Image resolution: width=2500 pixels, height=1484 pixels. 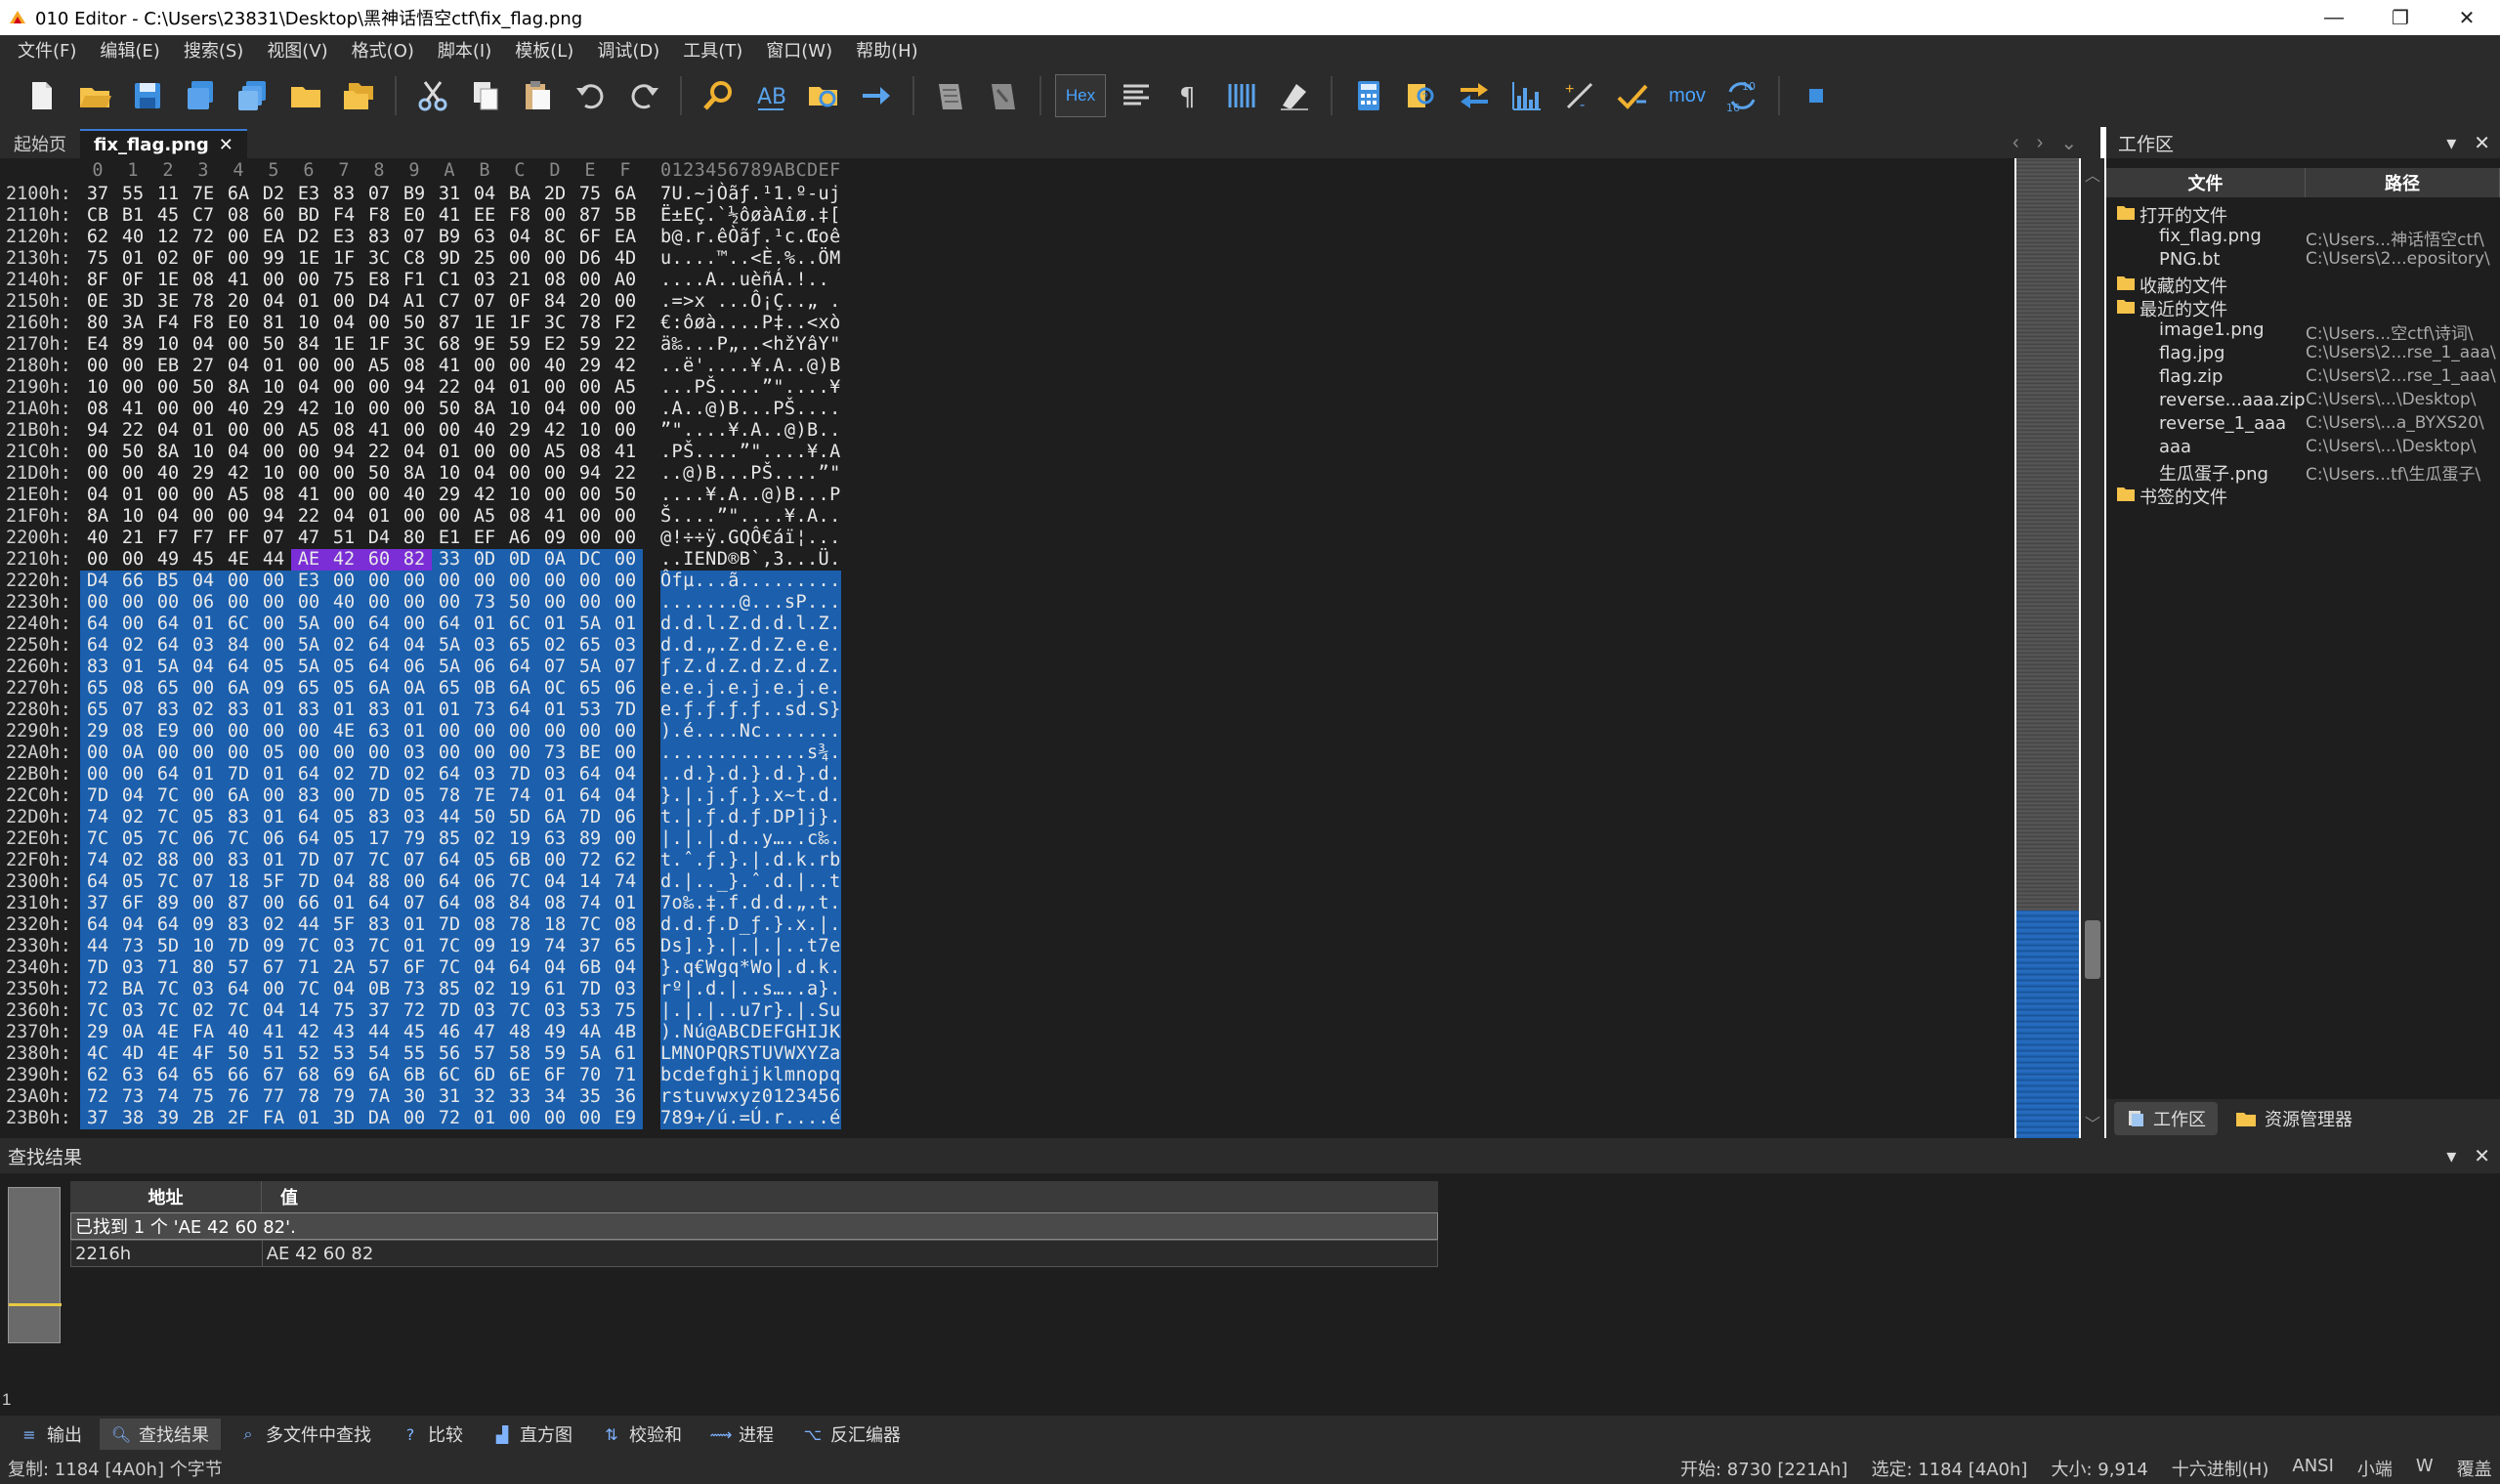 I want to click on hex-byte: 37, so click(x=97, y=194).